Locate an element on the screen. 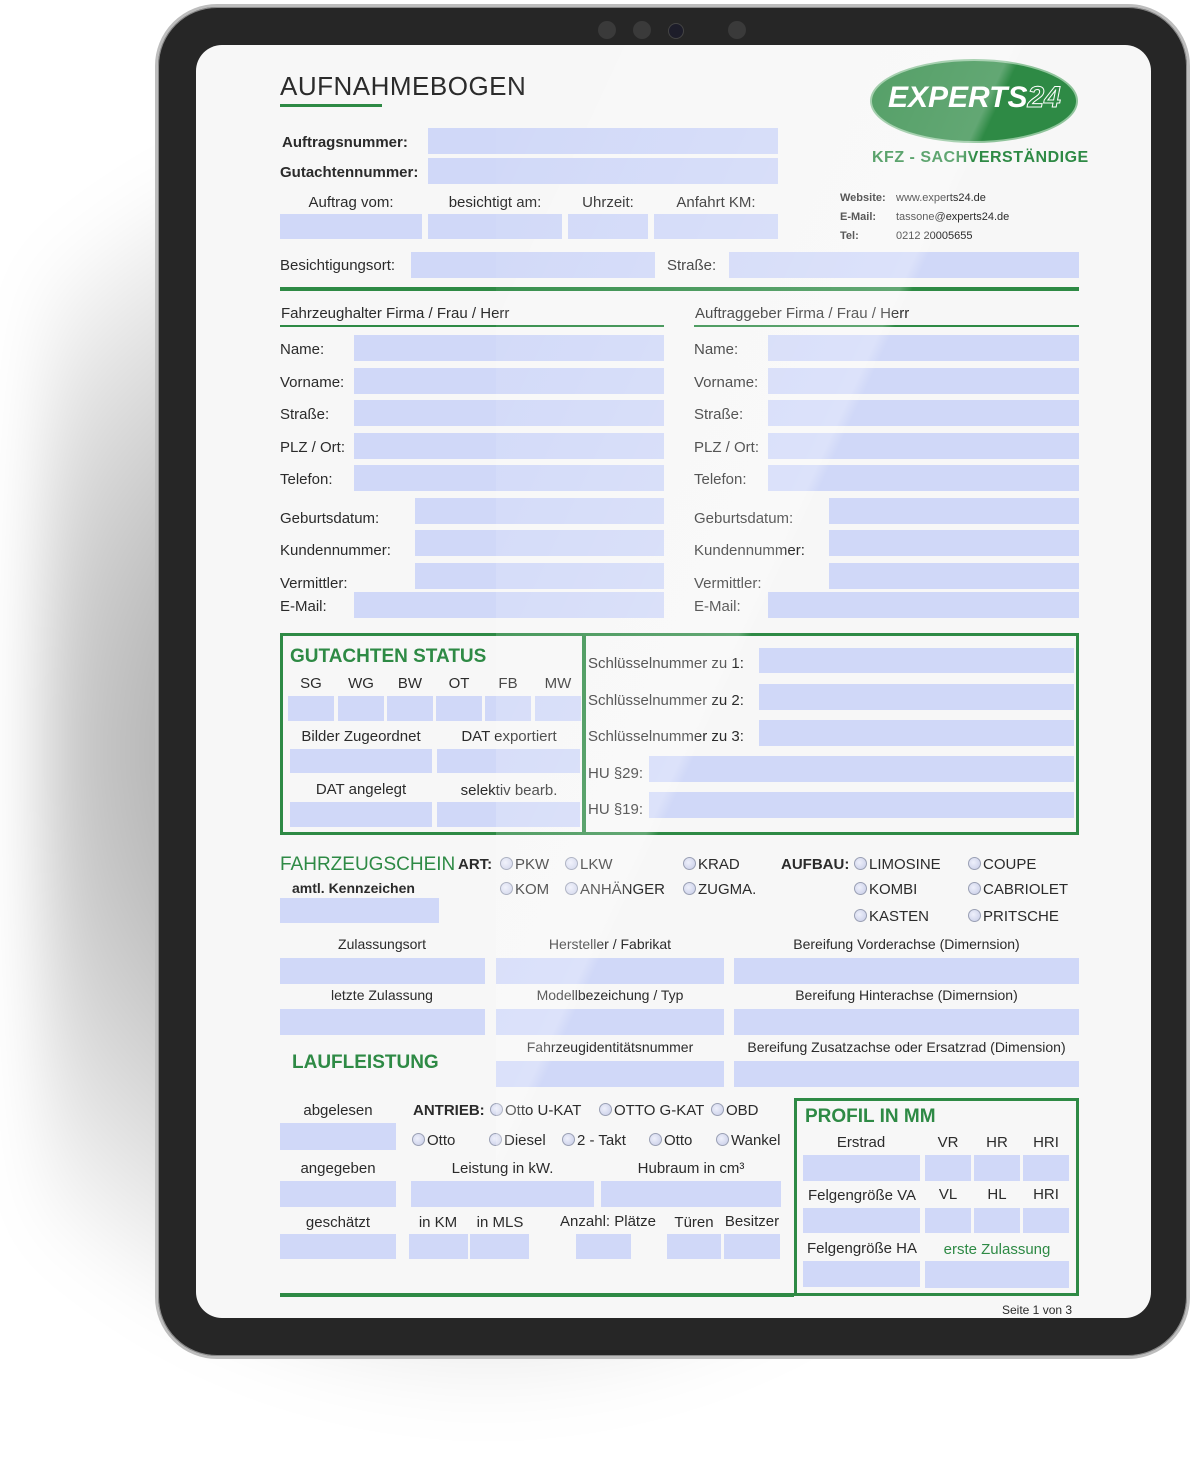 This screenshot has height=1473, width=1200. strasse-field is located at coordinates (904, 265).